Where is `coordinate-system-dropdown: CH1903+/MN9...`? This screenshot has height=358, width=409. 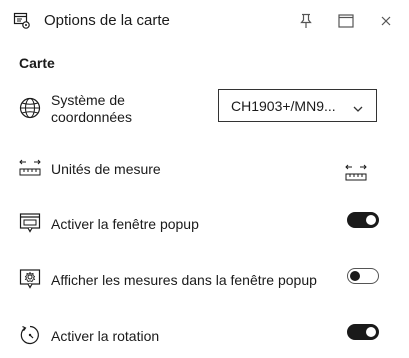
coordinate-system-dropdown: CH1903+/MN9... is located at coordinates (297, 105).